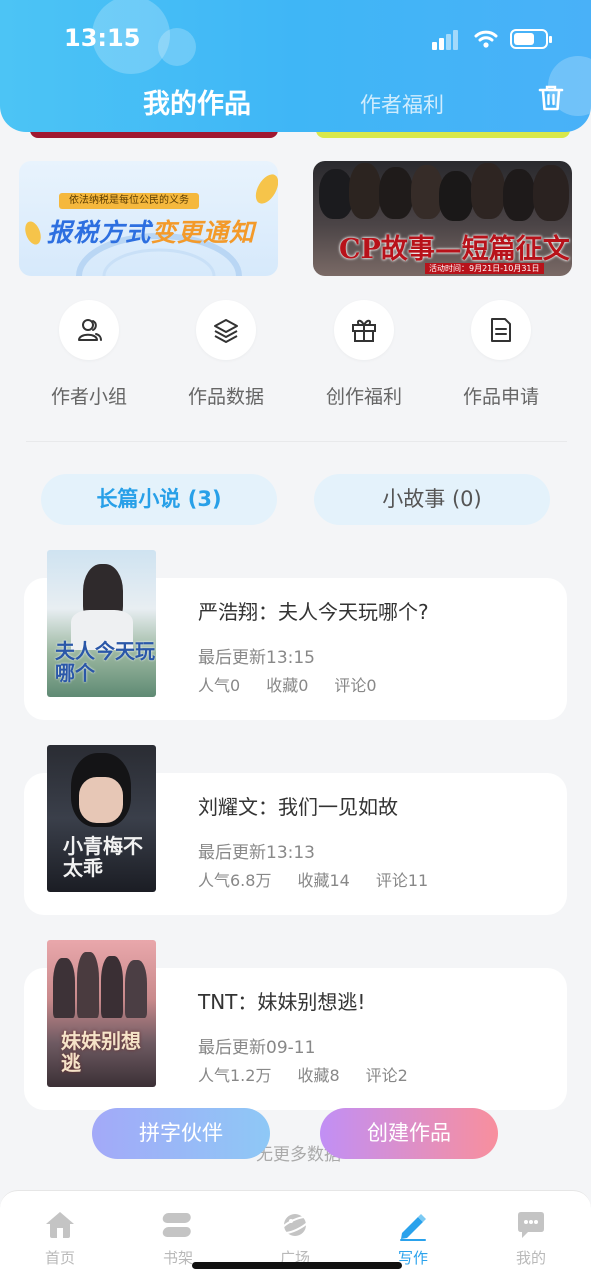  Describe the element at coordinates (102, 38) in the screenshot. I see `status-time: 13:15` at that location.